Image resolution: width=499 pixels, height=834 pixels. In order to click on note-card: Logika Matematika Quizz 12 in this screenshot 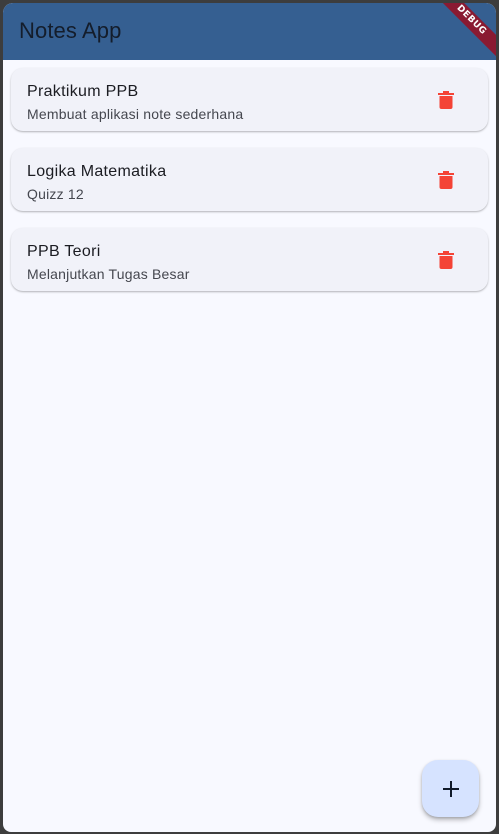, I will do `click(249, 179)`.